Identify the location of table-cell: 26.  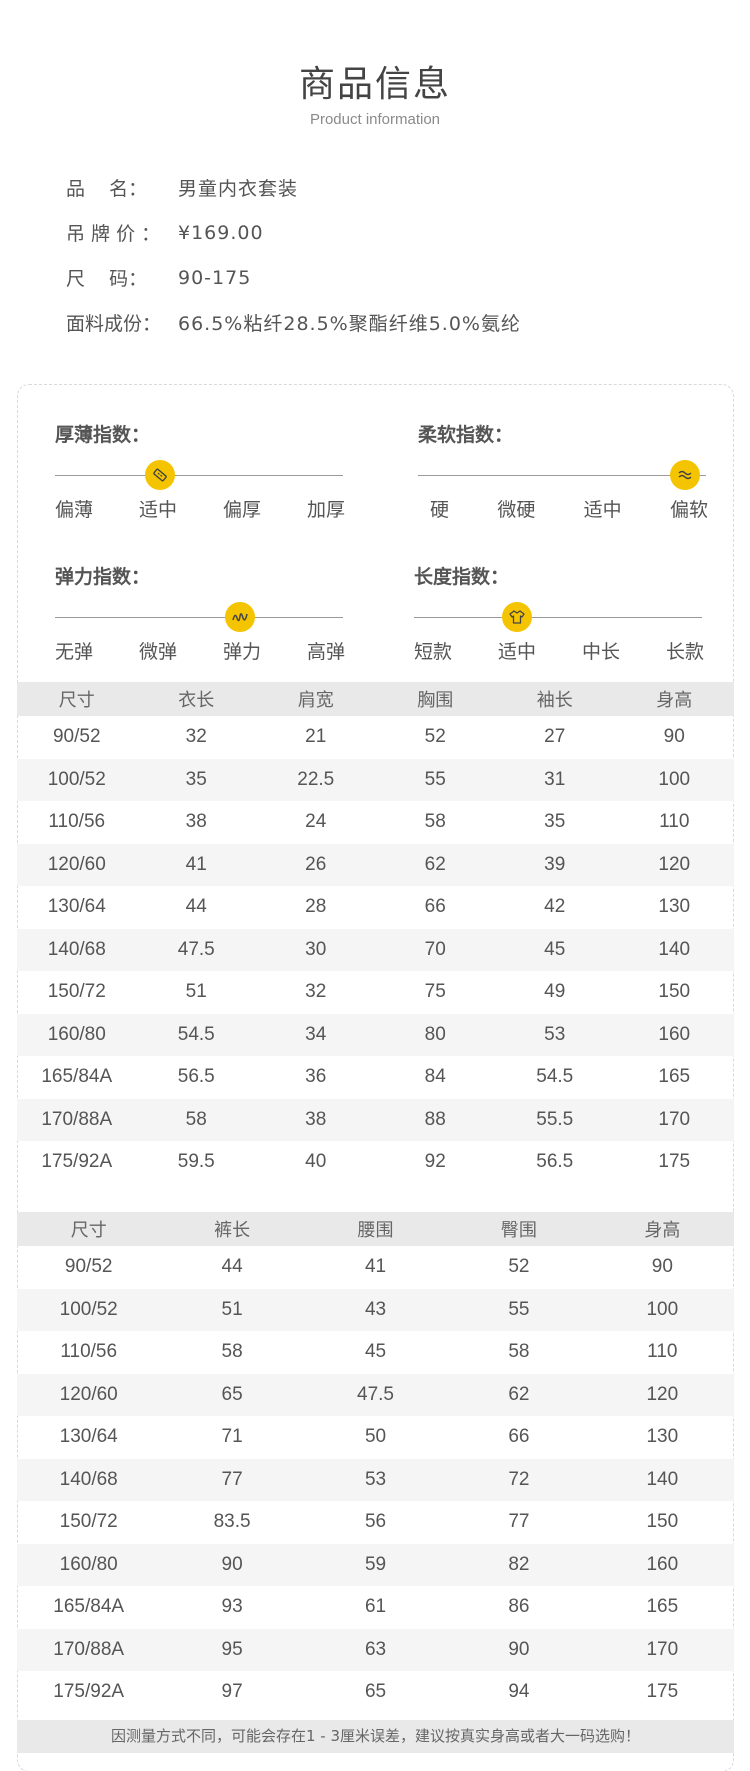
(316, 864).